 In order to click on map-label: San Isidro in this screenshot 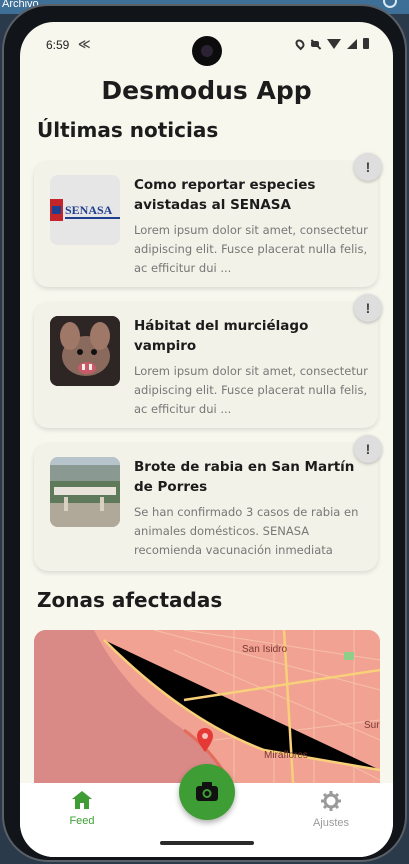, I will do `click(265, 649)`.